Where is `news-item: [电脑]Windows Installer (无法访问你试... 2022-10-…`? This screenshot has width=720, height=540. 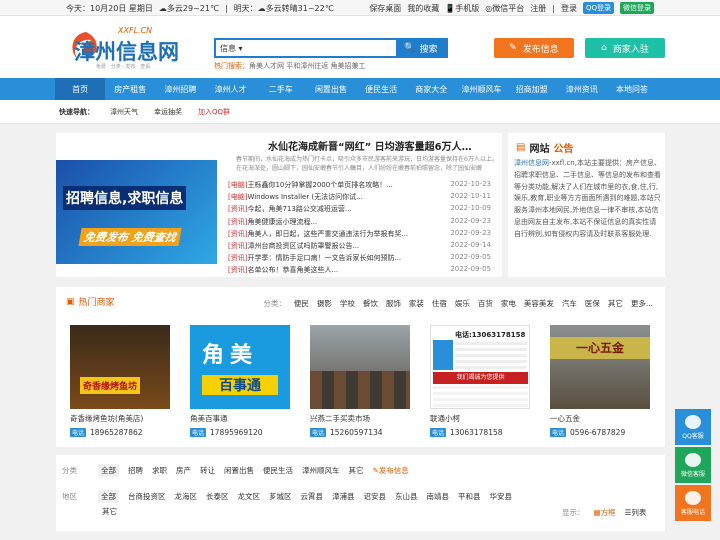
news-item: [电脑]Windows Installer (无法访问你试... 2022-10-… is located at coordinates (359, 198).